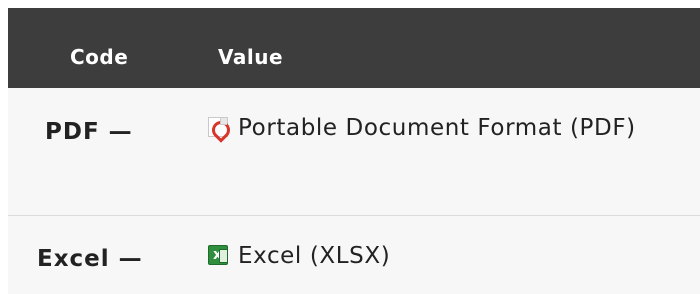 Image resolution: width=700 pixels, height=294 pixels. I want to click on row-value: Portable Document Format (PDF), so click(428, 128).